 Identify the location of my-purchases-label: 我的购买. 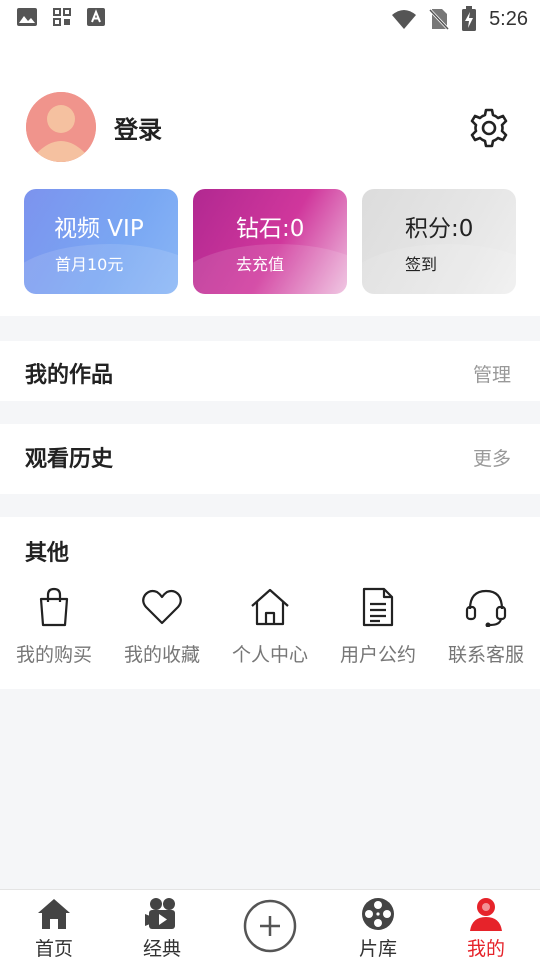
(53, 655).